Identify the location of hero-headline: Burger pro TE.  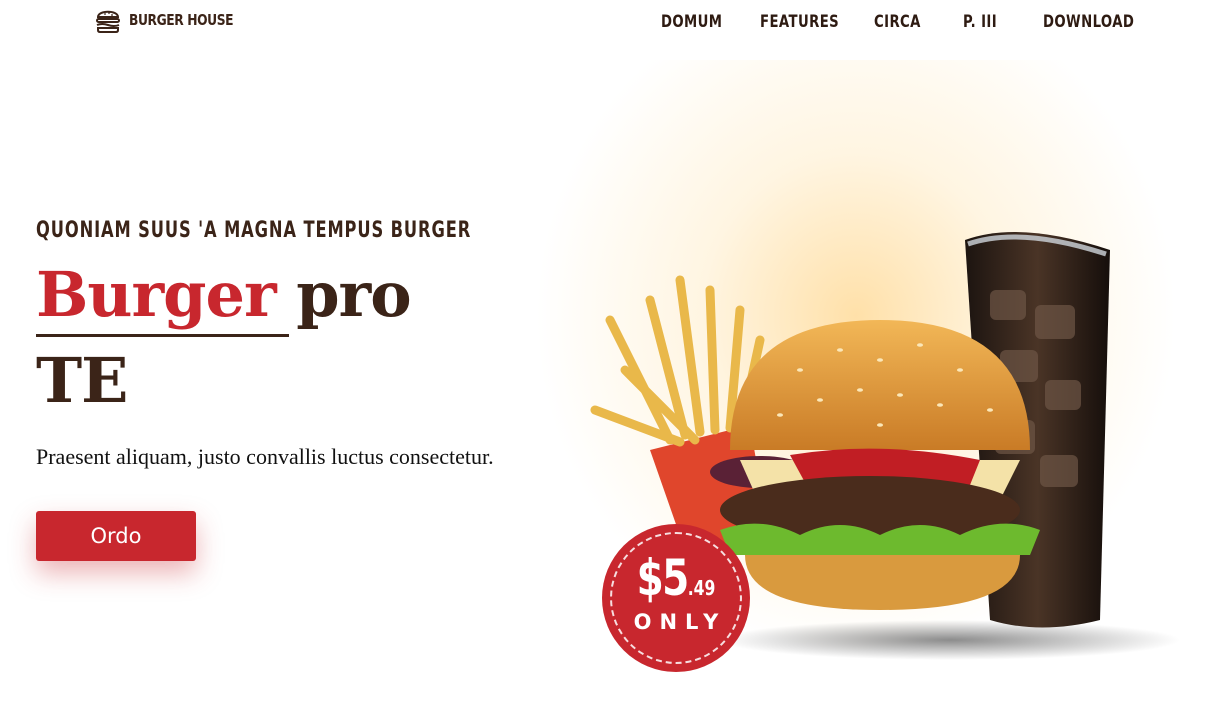
(296, 338).